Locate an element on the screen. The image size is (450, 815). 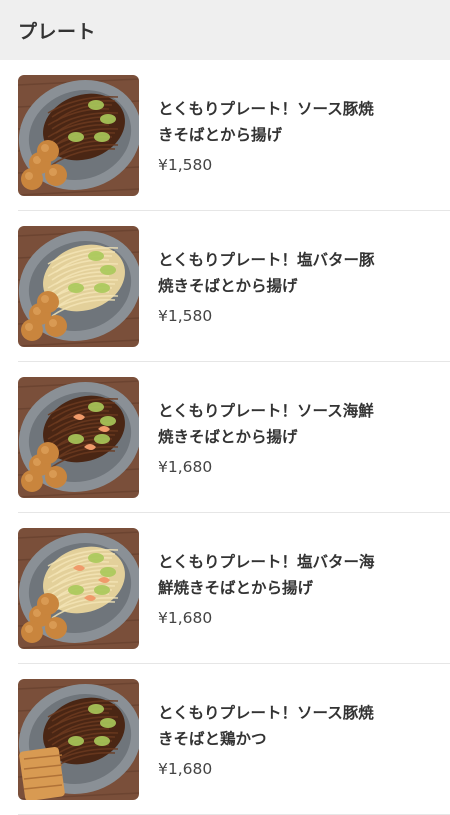
sauce-seafood-yakisoba-karaage-plate-image is located at coordinates (78, 437).